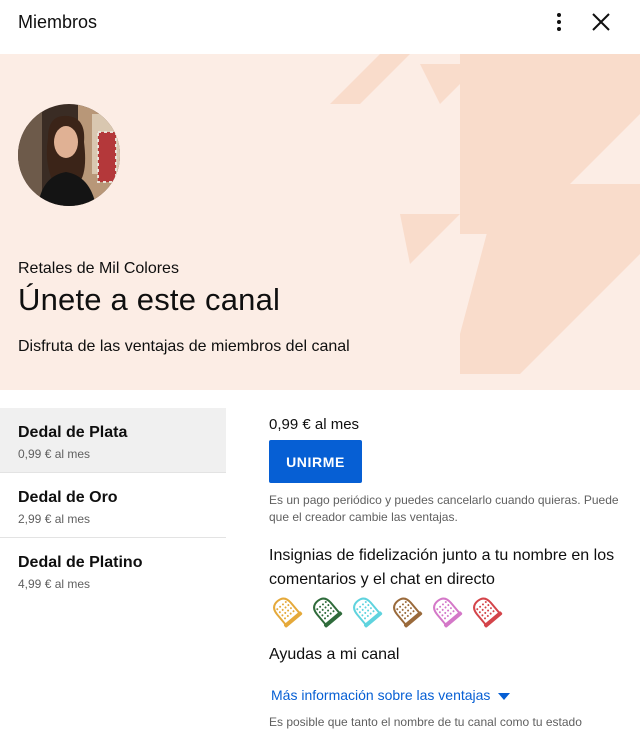 This screenshot has height=736, width=640. I want to click on tier-item-oro: Dedal de Oro 2,99 € al mes, so click(113, 505).